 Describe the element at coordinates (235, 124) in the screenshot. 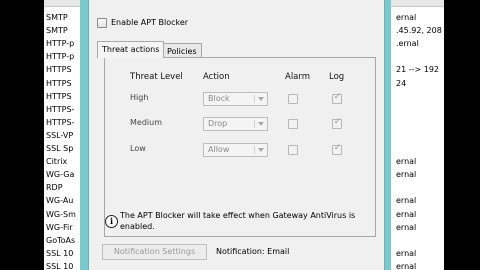

I see `action-select-medium: Drop` at that location.